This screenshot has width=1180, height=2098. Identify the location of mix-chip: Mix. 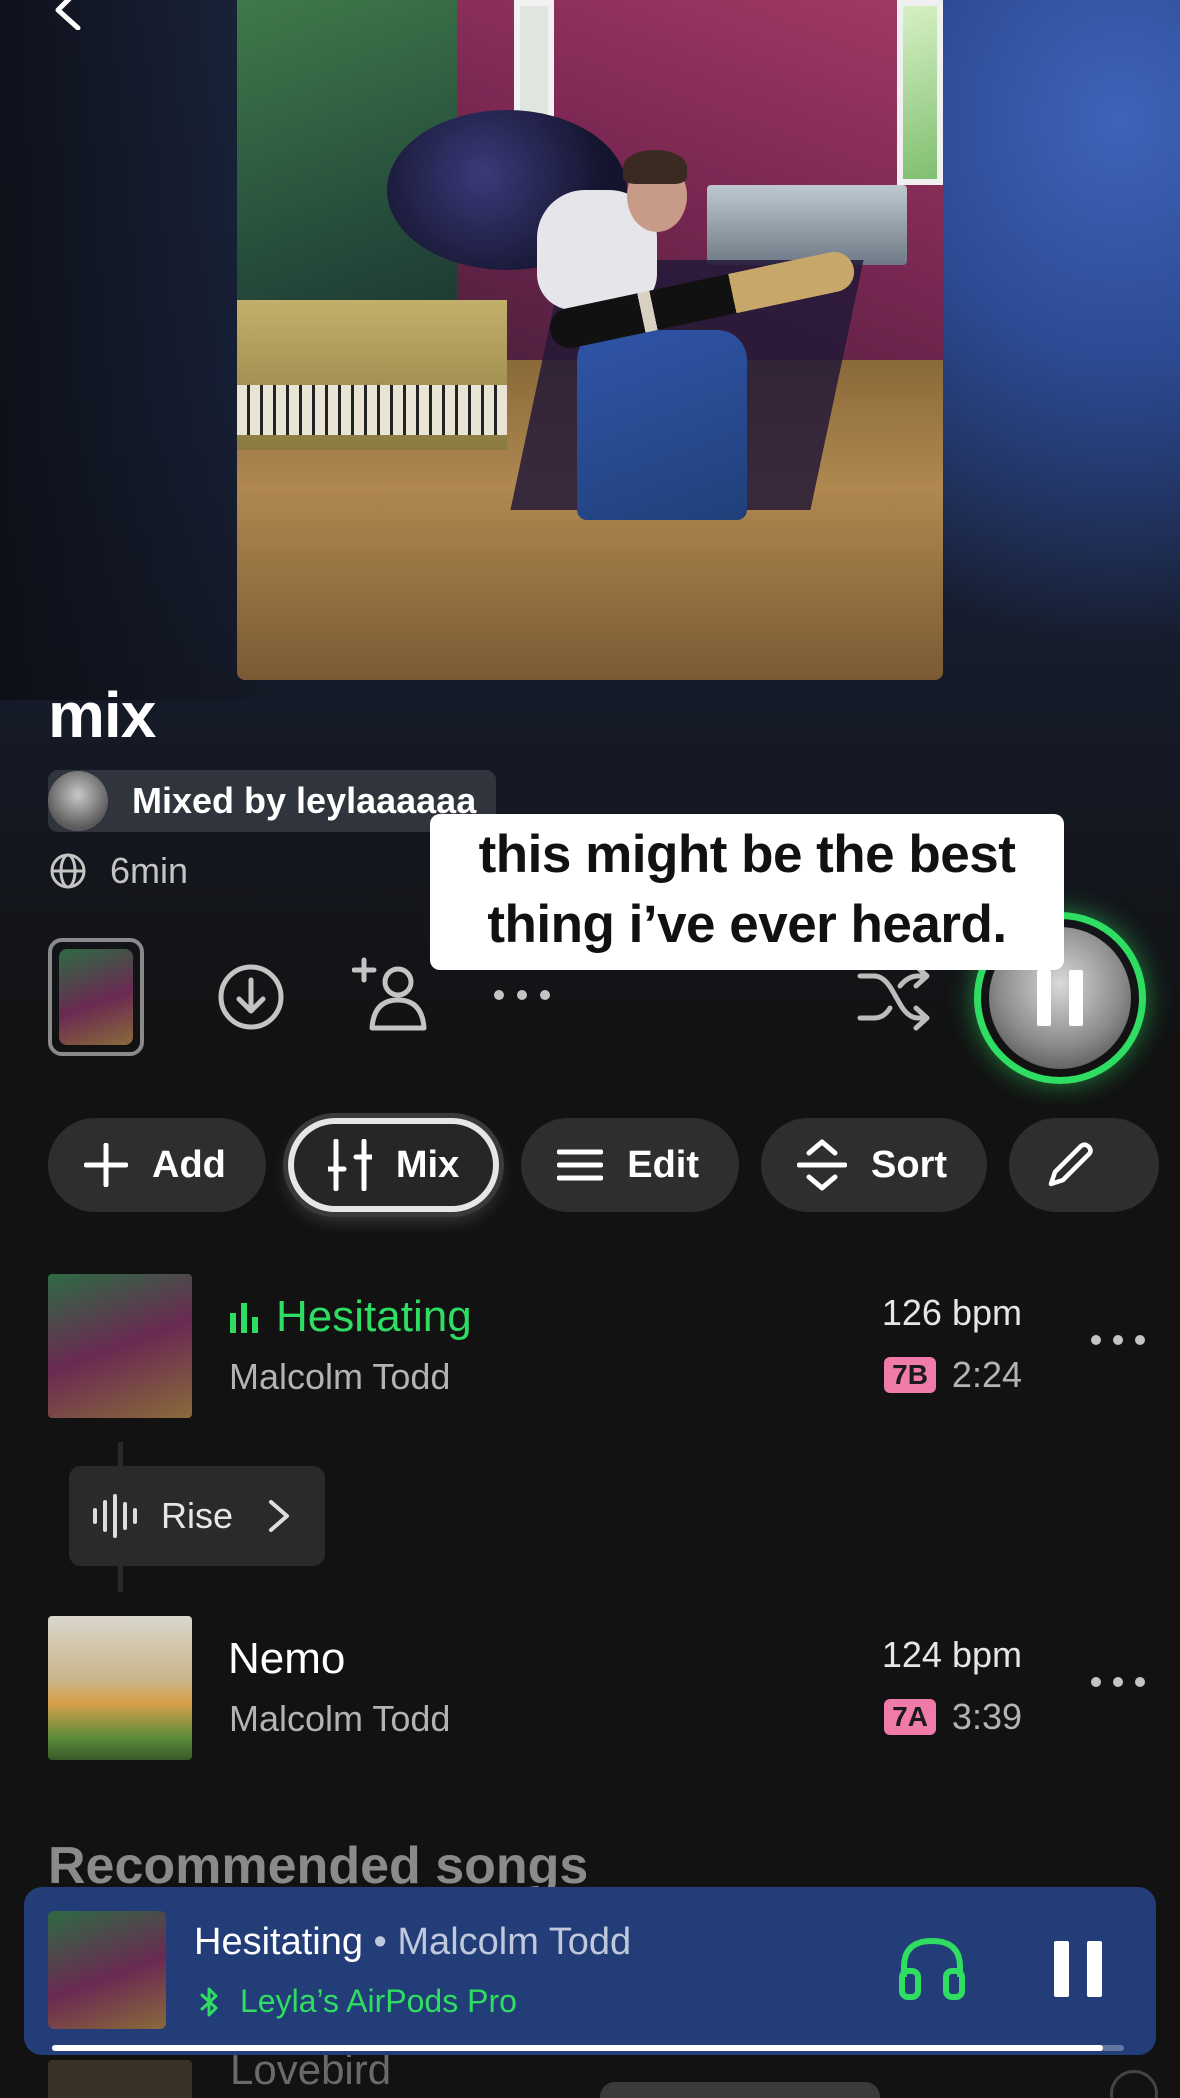
(393, 1165).